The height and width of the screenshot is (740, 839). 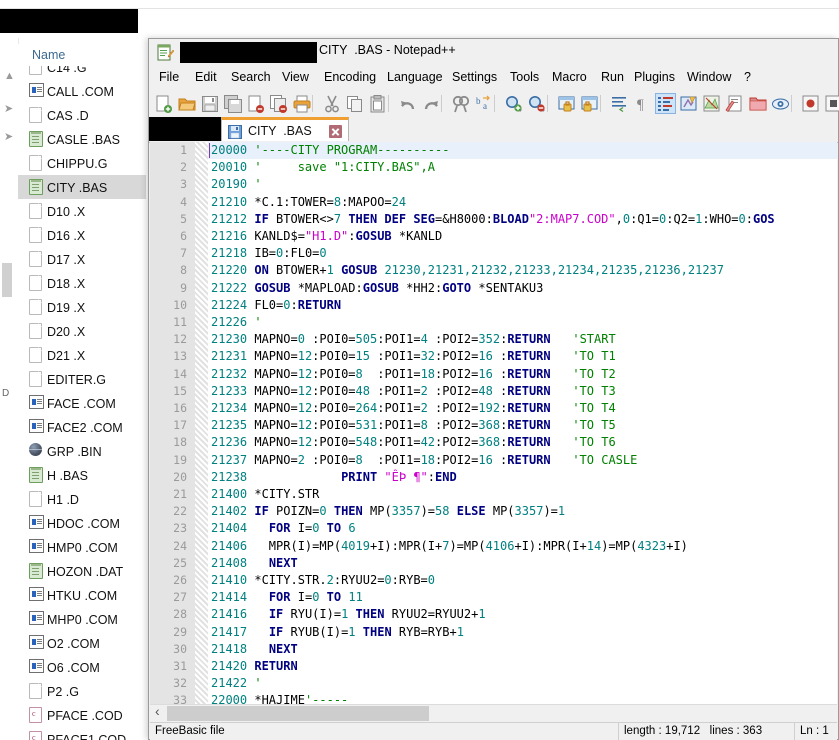 I want to click on tab-redacted, so click(x=185, y=129).